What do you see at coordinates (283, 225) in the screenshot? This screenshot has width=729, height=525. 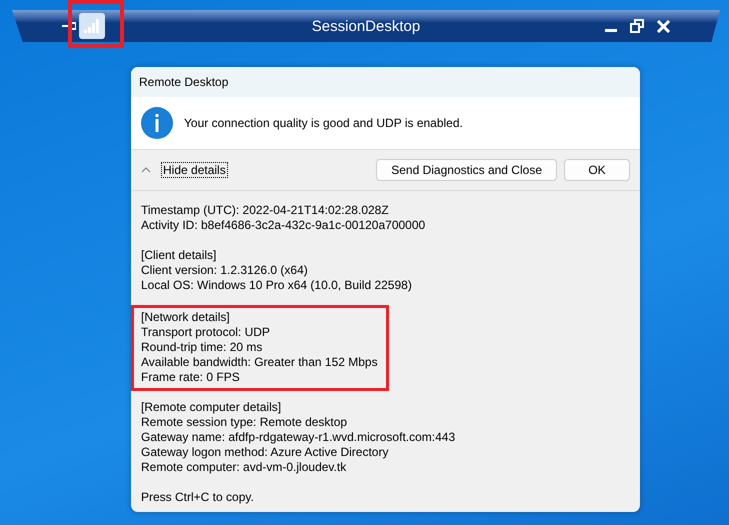 I see `detail-line: Activity ID: b8ef4686-3c2a-432c-9a1c-00120a700000` at bounding box center [283, 225].